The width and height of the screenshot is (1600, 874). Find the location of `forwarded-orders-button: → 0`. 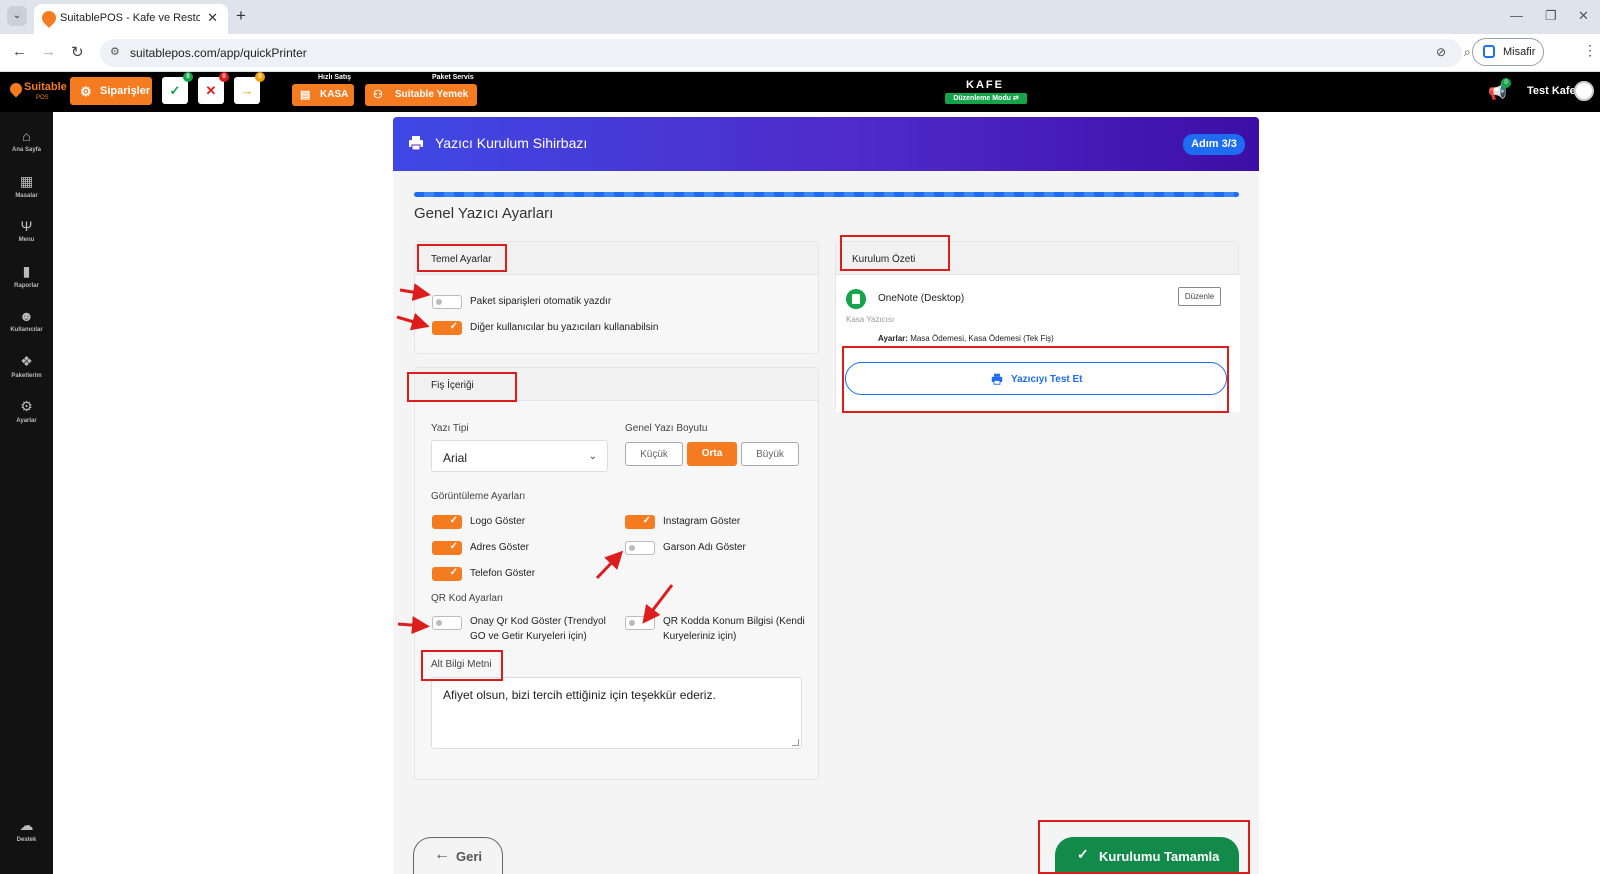

forwarded-orders-button: → 0 is located at coordinates (249, 88).